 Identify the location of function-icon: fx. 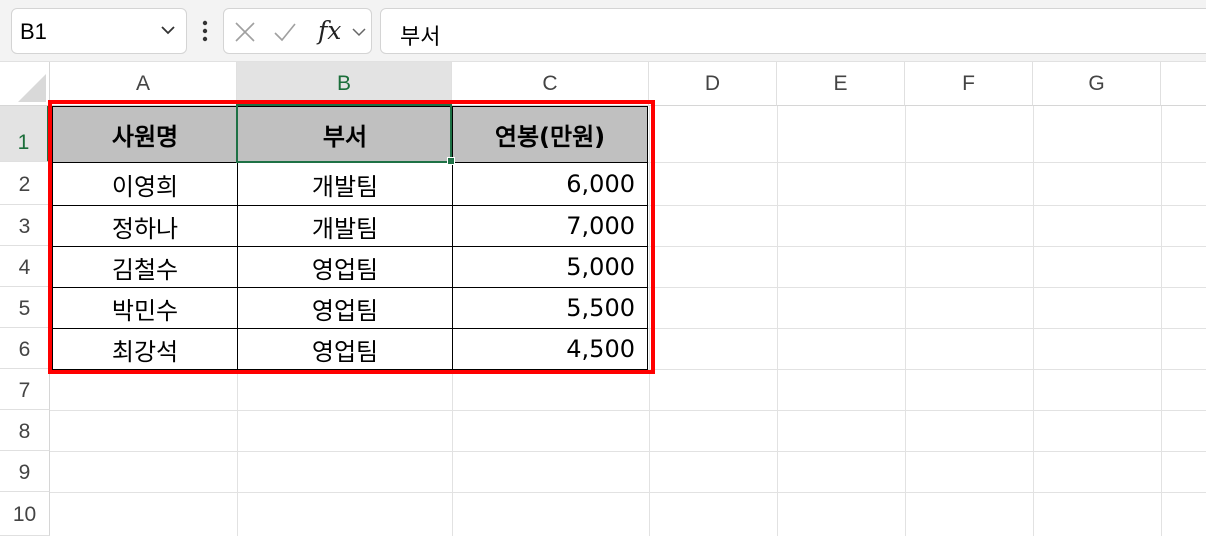
(329, 30).